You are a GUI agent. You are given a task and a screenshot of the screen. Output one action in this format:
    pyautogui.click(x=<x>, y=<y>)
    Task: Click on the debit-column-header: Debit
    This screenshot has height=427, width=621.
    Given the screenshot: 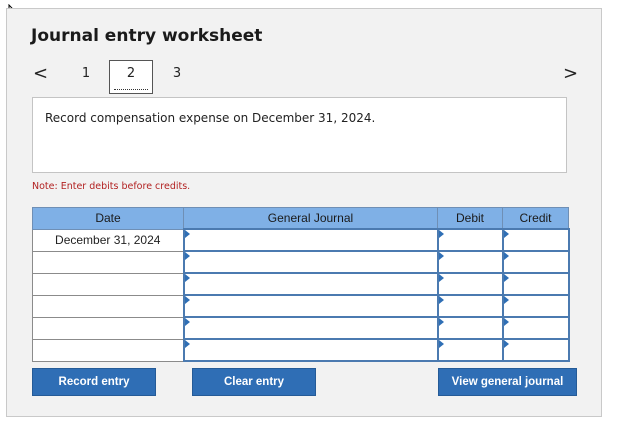 What is the action you would take?
    pyautogui.click(x=470, y=218)
    